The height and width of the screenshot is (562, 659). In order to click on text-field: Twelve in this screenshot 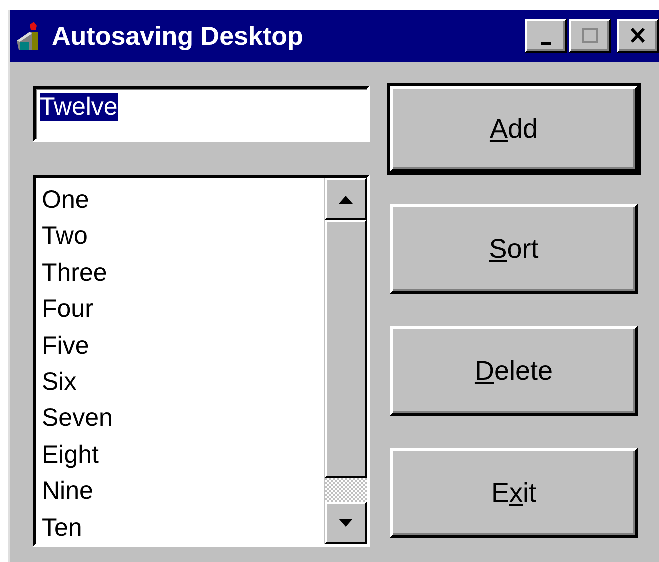, I will do `click(201, 114)`.